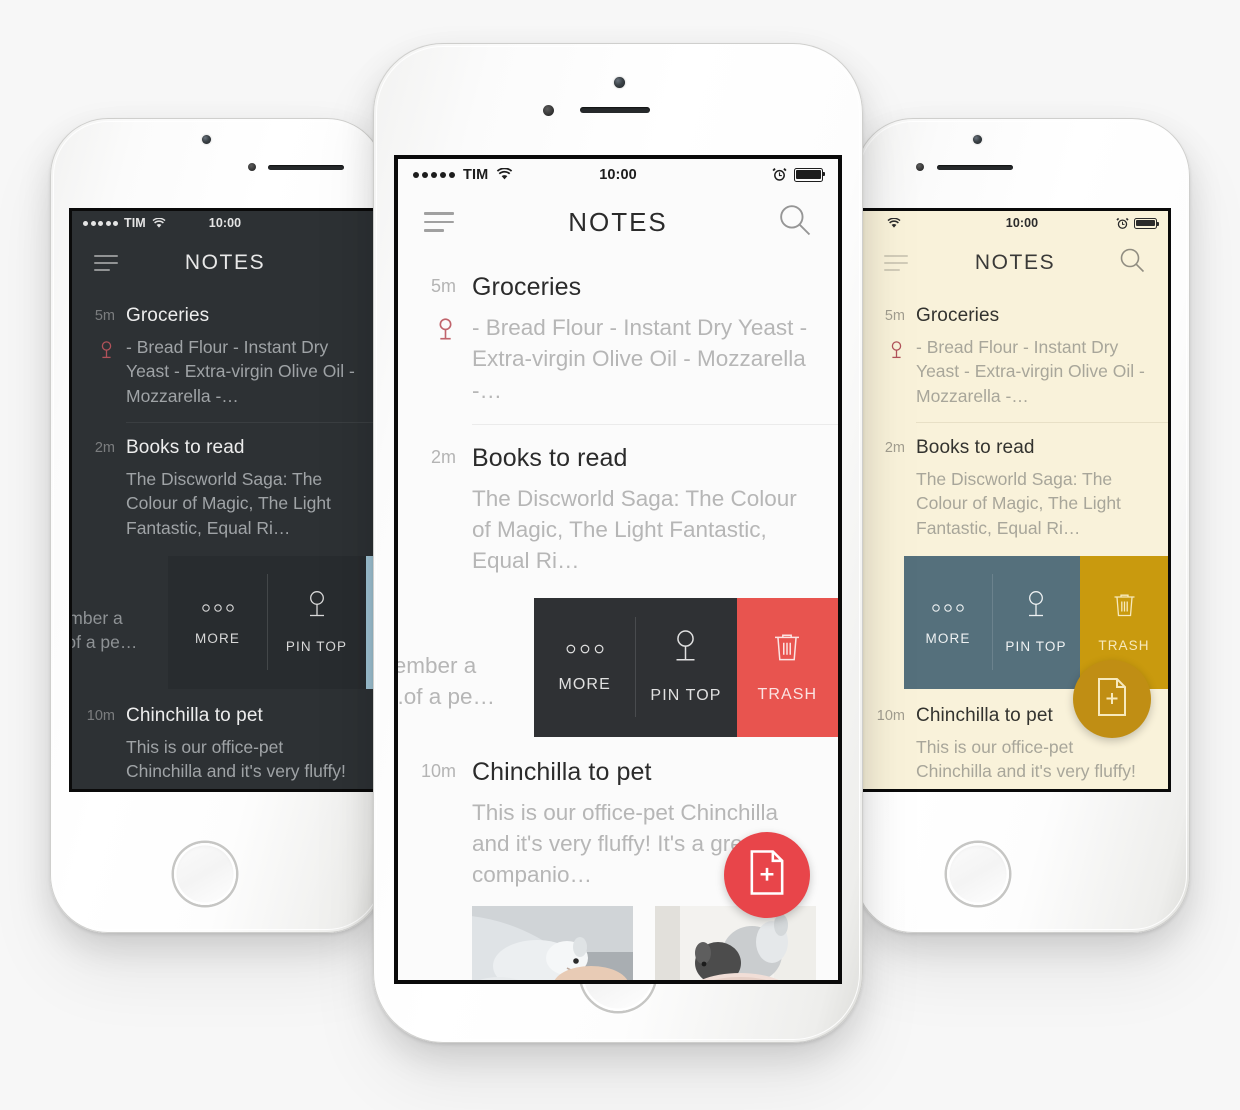 The width and height of the screenshot is (1240, 1110). Describe the element at coordinates (618, 174) in the screenshot. I see `status-bar-center: TIM 10:00` at that location.